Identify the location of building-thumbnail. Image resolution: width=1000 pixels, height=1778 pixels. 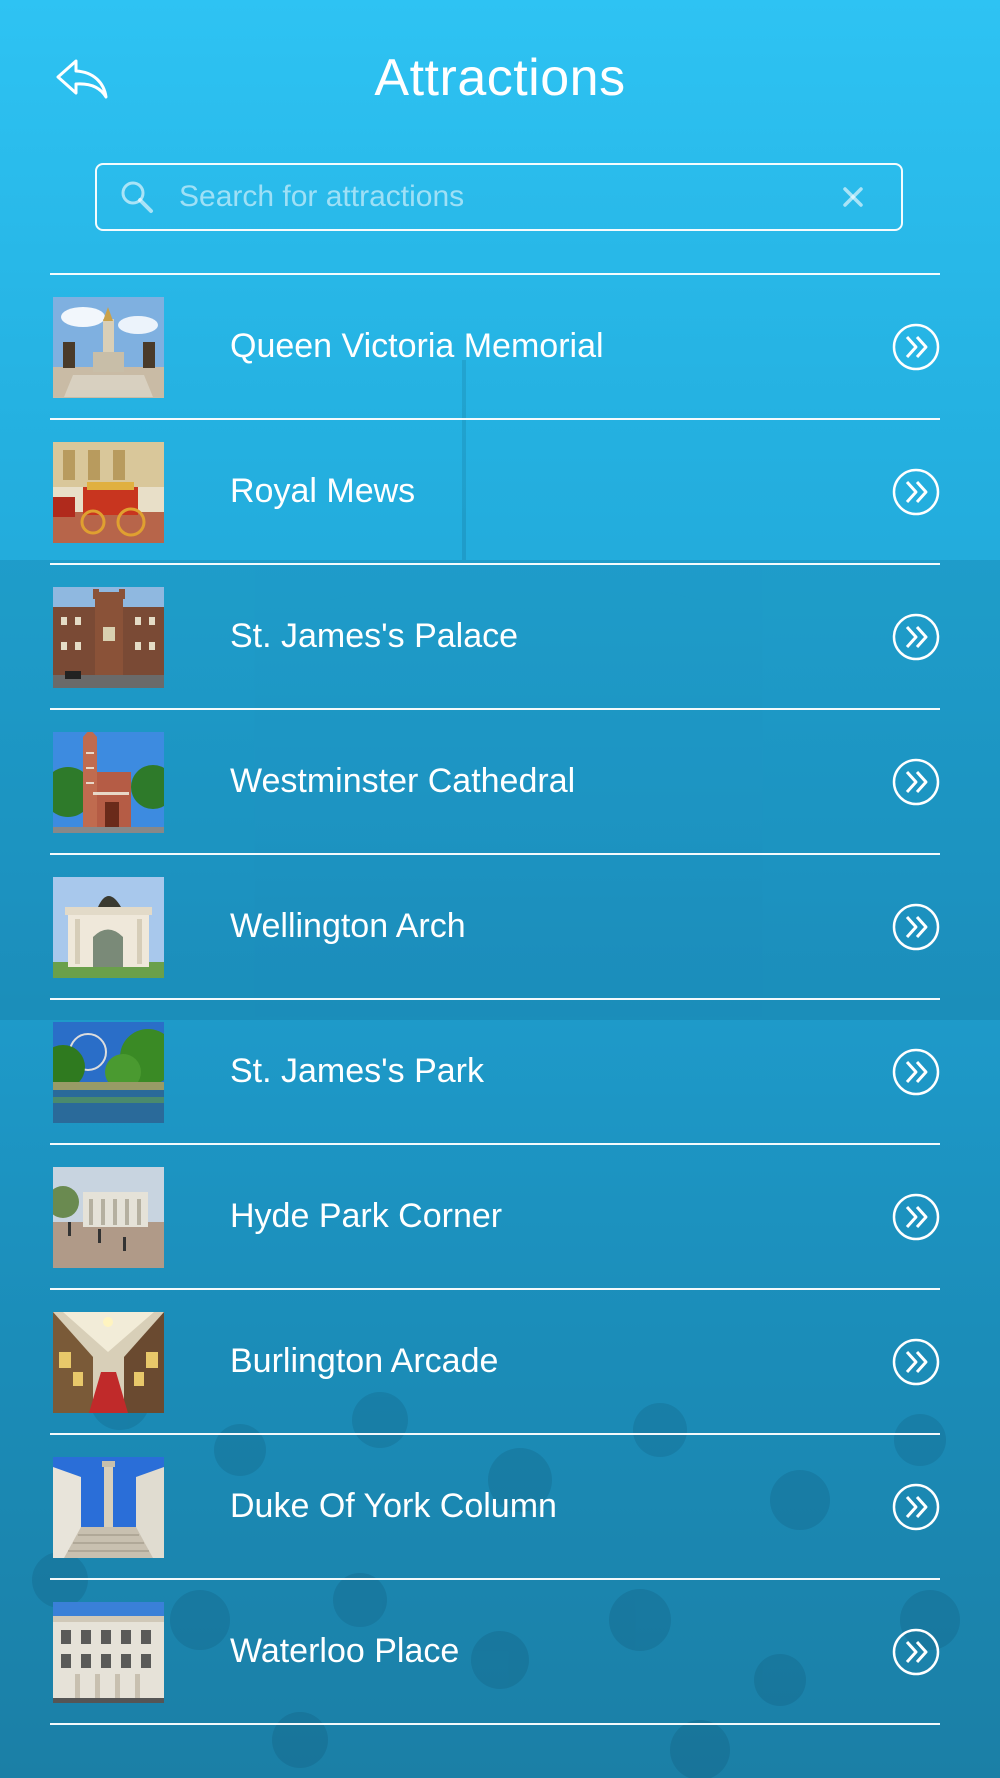
(108, 1652).